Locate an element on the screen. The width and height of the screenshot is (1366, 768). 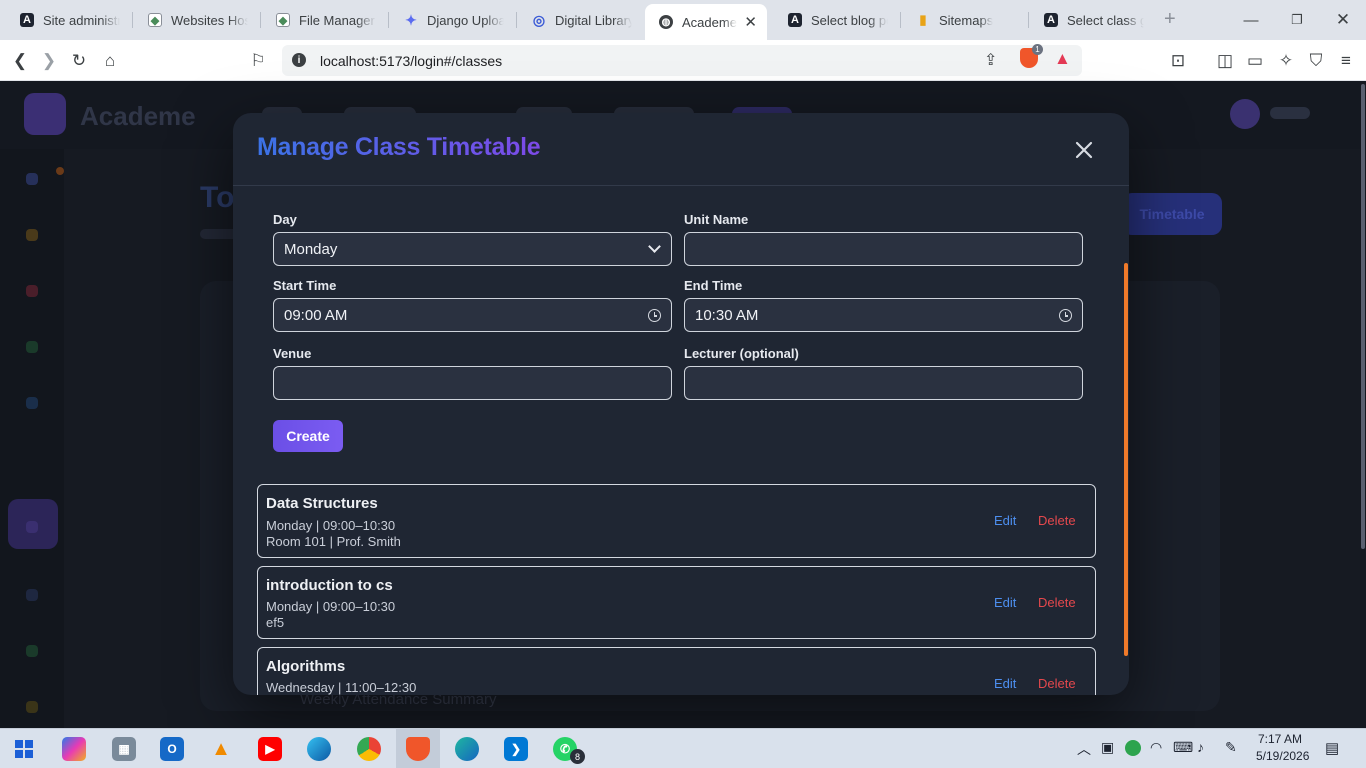
brave-icon is located at coordinates (418, 749).